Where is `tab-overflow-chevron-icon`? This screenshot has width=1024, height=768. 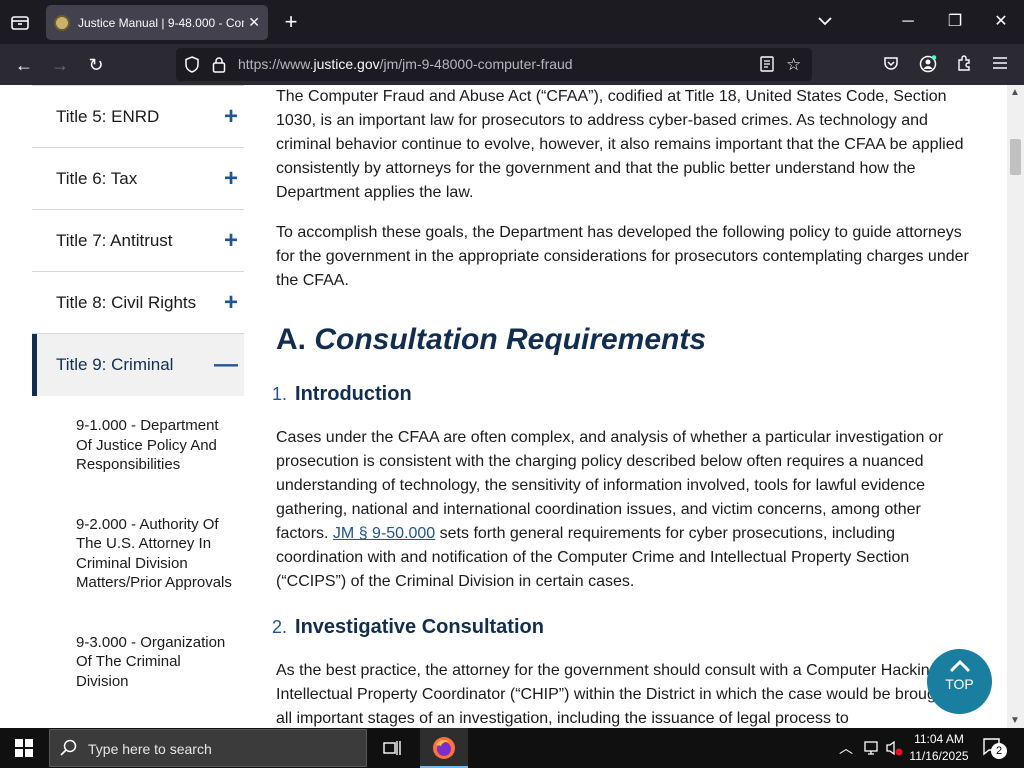
tab-overflow-chevron-icon is located at coordinates (825, 22).